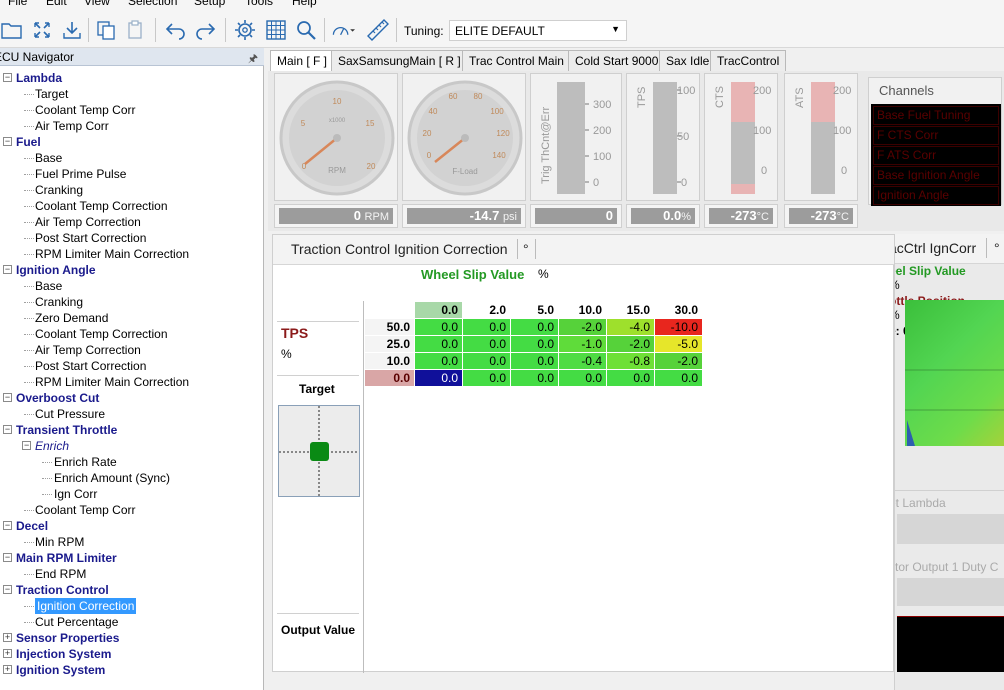 This screenshot has width=1004, height=690. Describe the element at coordinates (132, 494) in the screenshot. I see `tree-item: Ign Corr` at that location.